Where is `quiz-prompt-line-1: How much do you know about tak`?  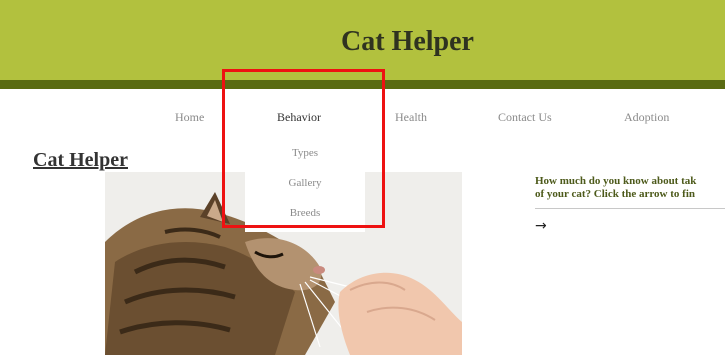
quiz-prompt-line-1: How much do you know about tak is located at coordinates (616, 181).